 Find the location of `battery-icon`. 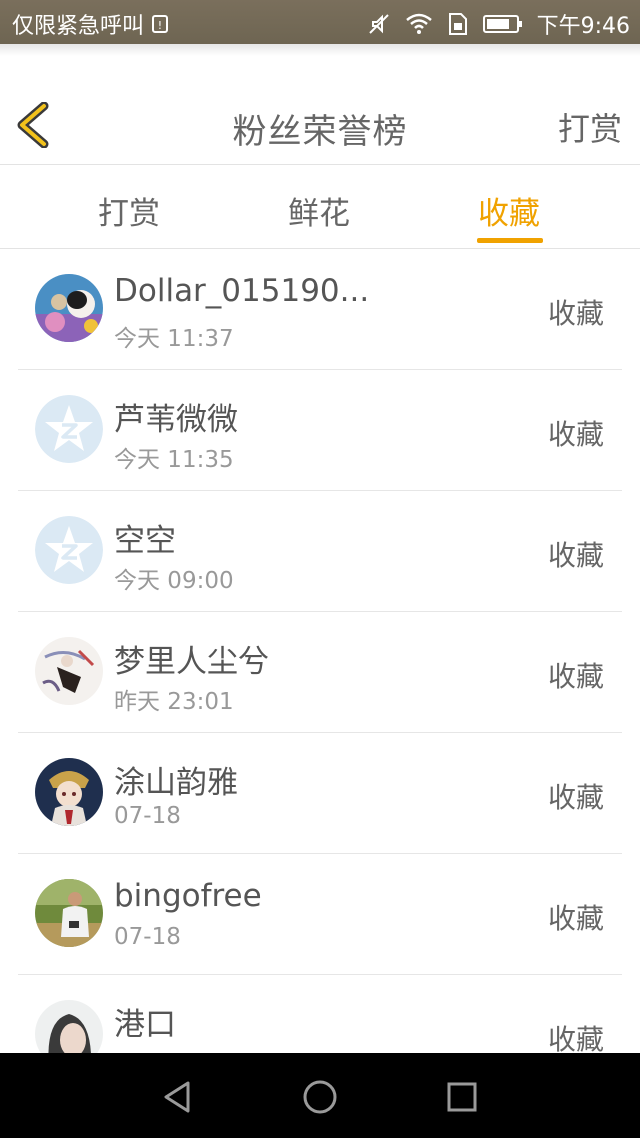

battery-icon is located at coordinates (502, 24).